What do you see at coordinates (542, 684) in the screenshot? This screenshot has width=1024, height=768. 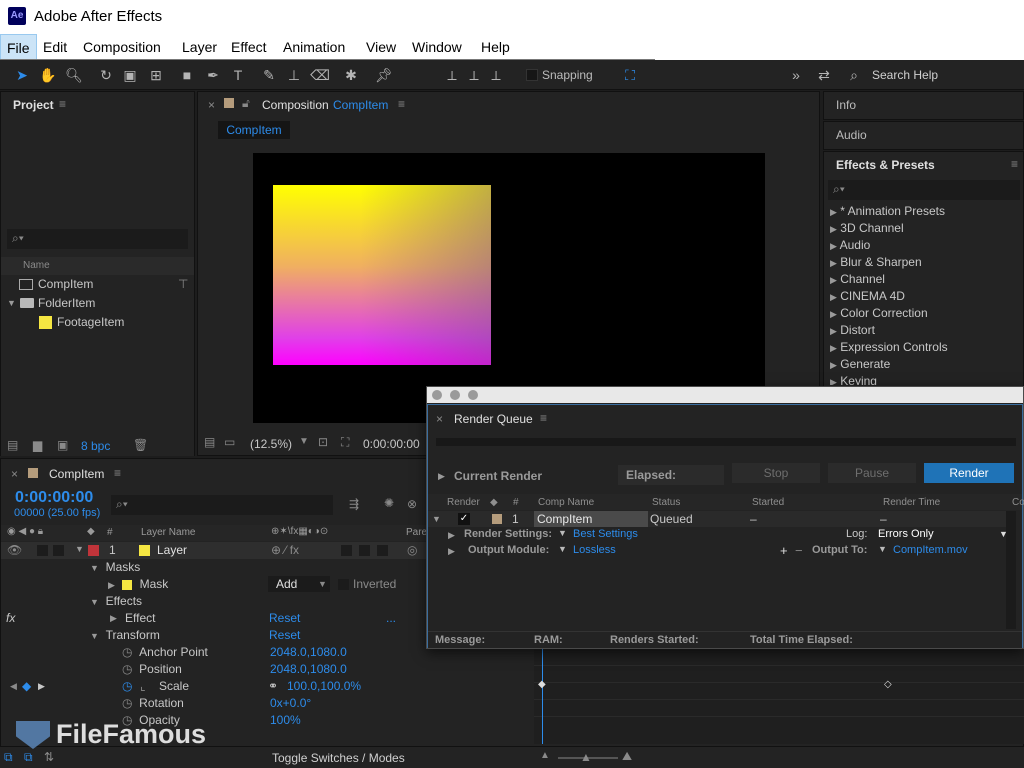 I see `keyframe-icon: ◆` at bounding box center [542, 684].